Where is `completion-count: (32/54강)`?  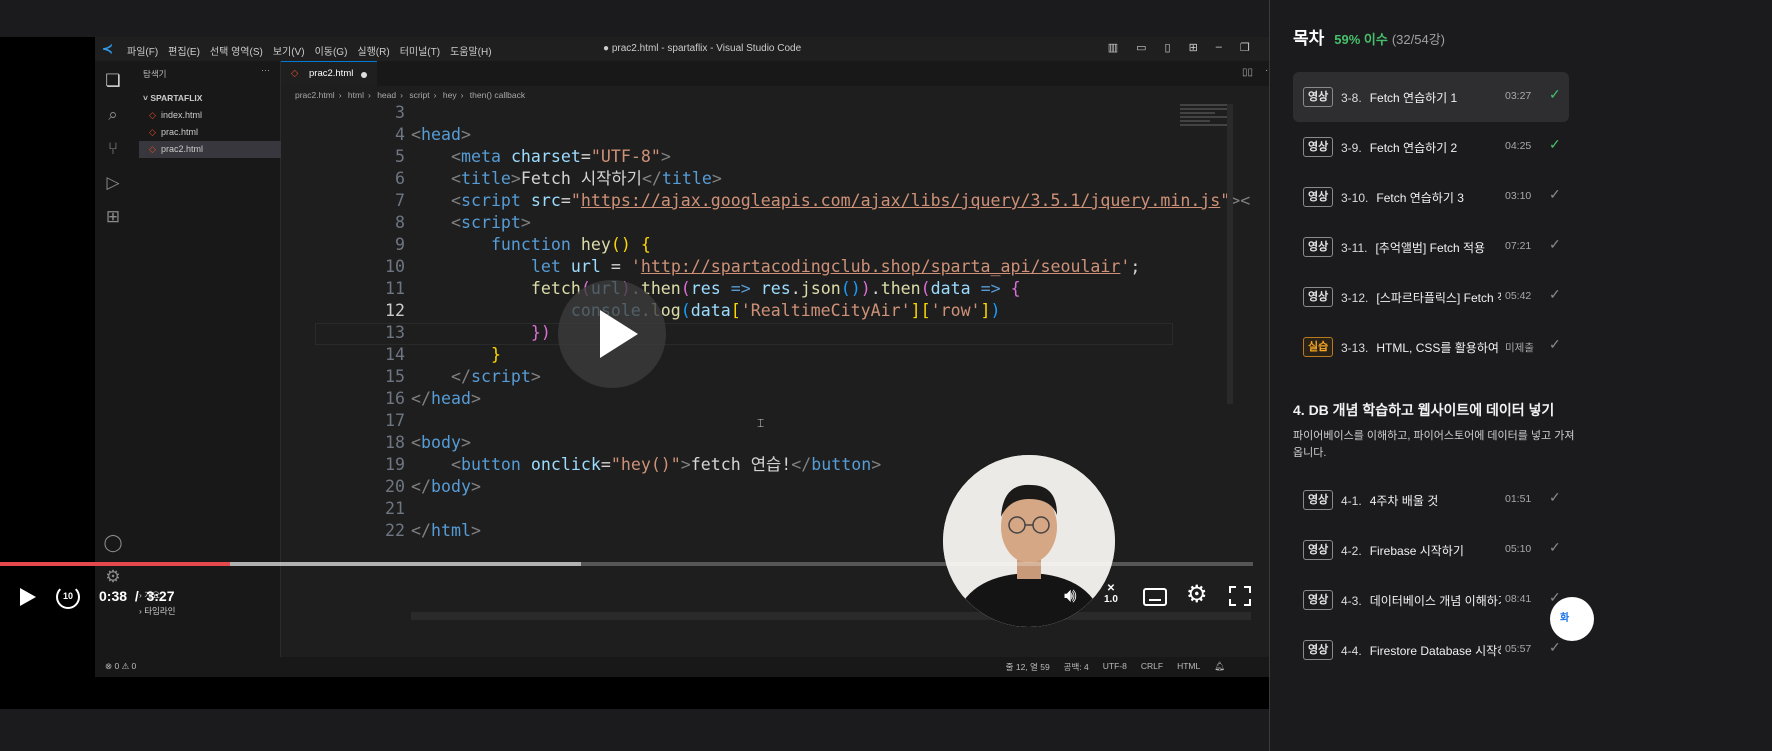
completion-count: (32/54강) is located at coordinates (1418, 39).